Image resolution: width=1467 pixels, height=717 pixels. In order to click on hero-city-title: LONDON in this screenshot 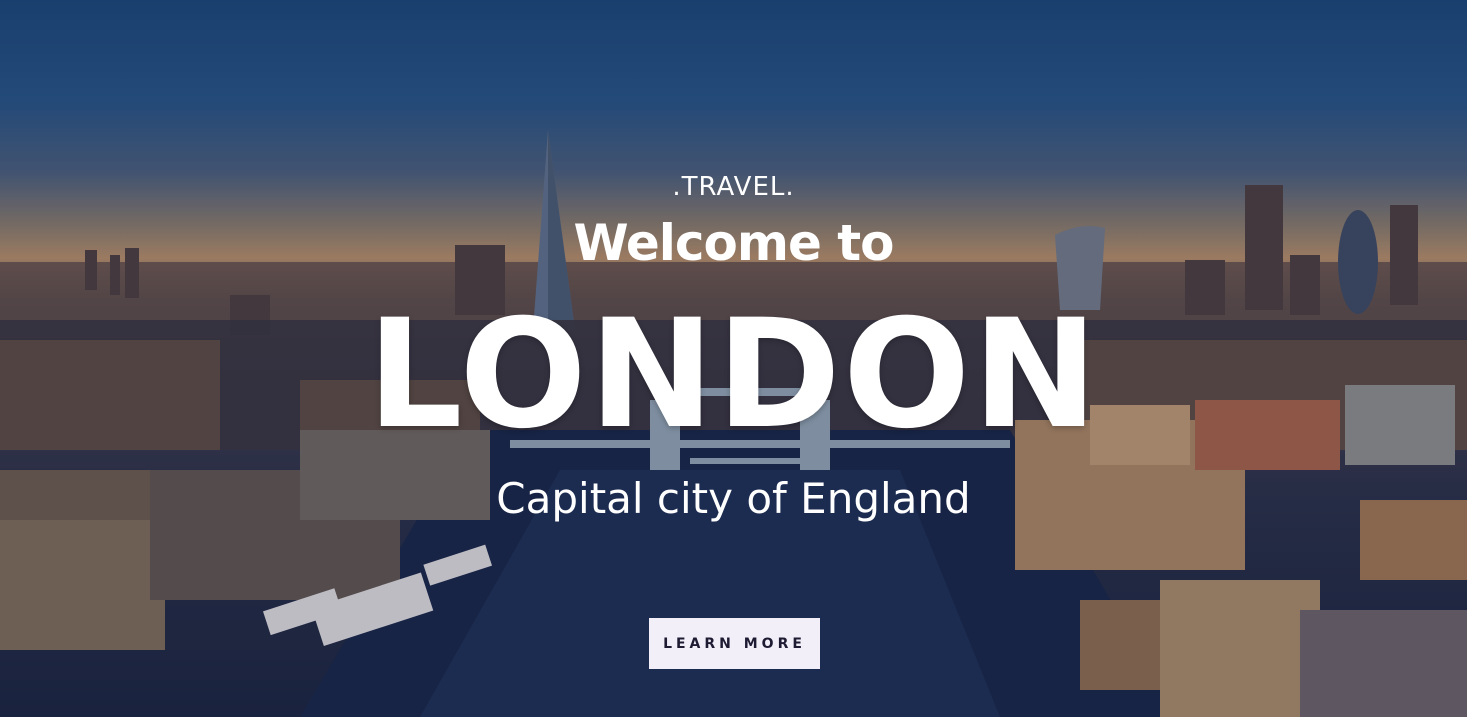, I will do `click(733, 375)`.